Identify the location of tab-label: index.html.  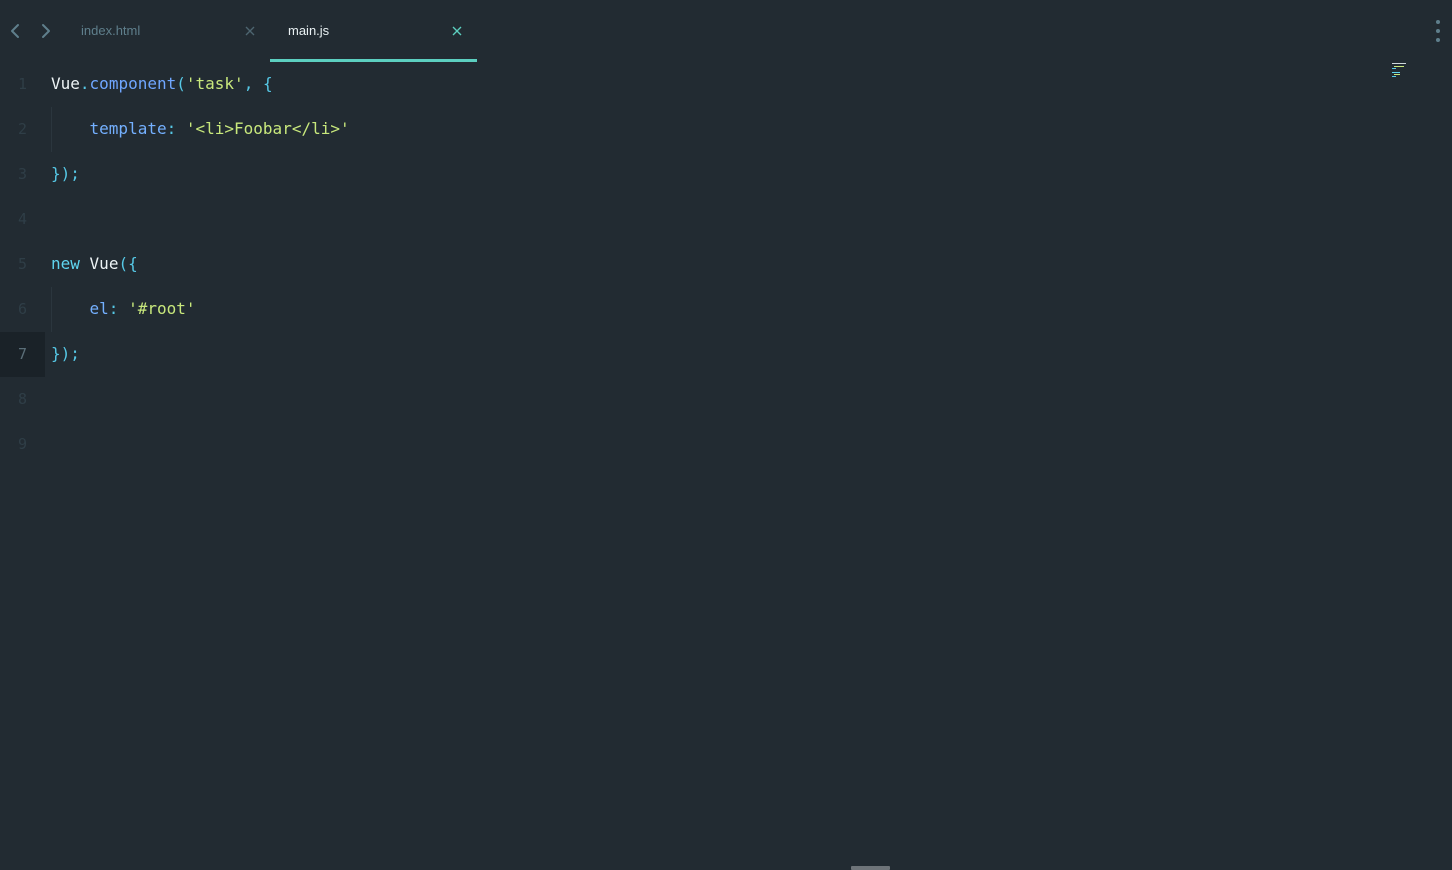
(111, 30).